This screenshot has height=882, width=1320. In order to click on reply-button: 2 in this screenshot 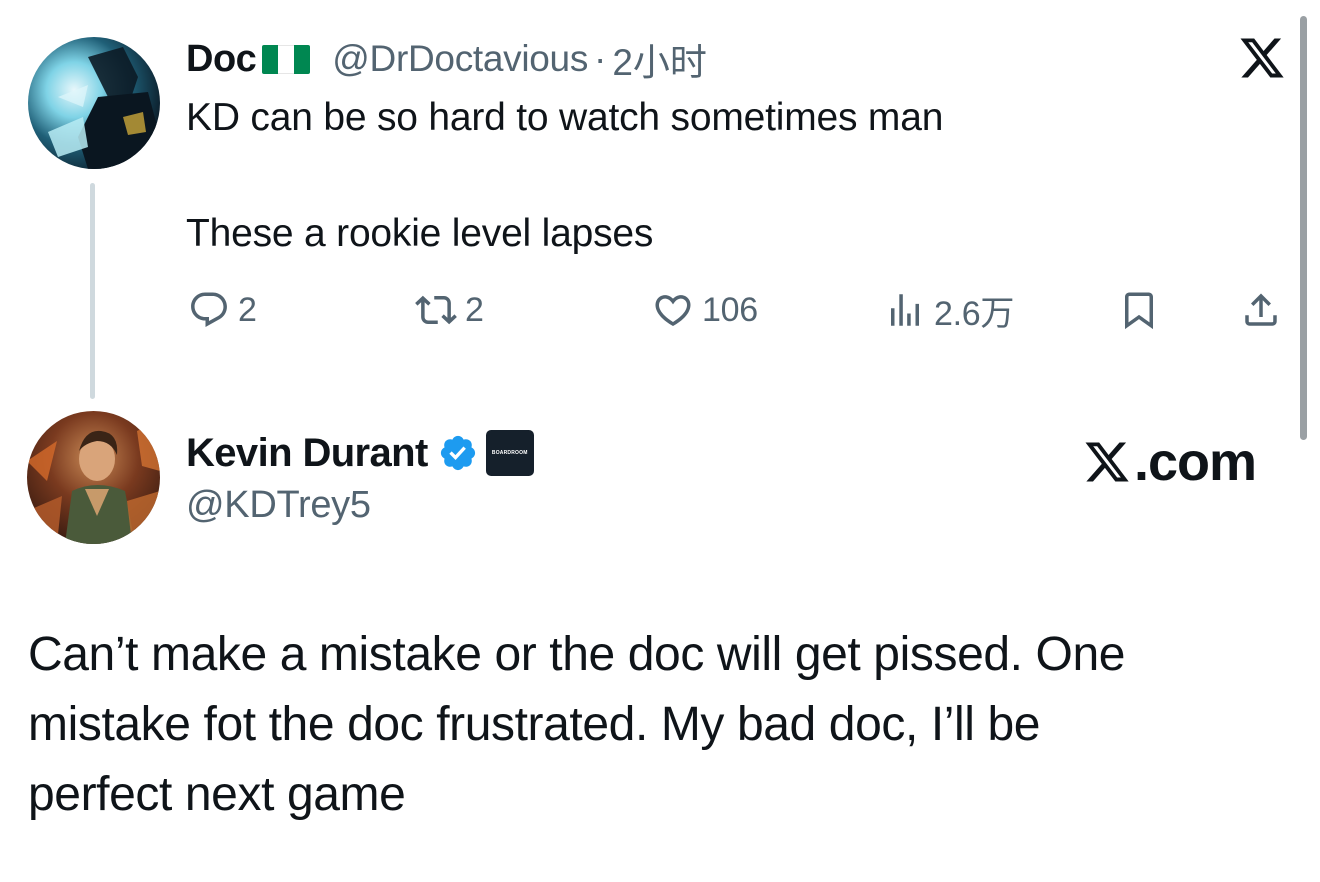, I will do `click(222, 310)`.